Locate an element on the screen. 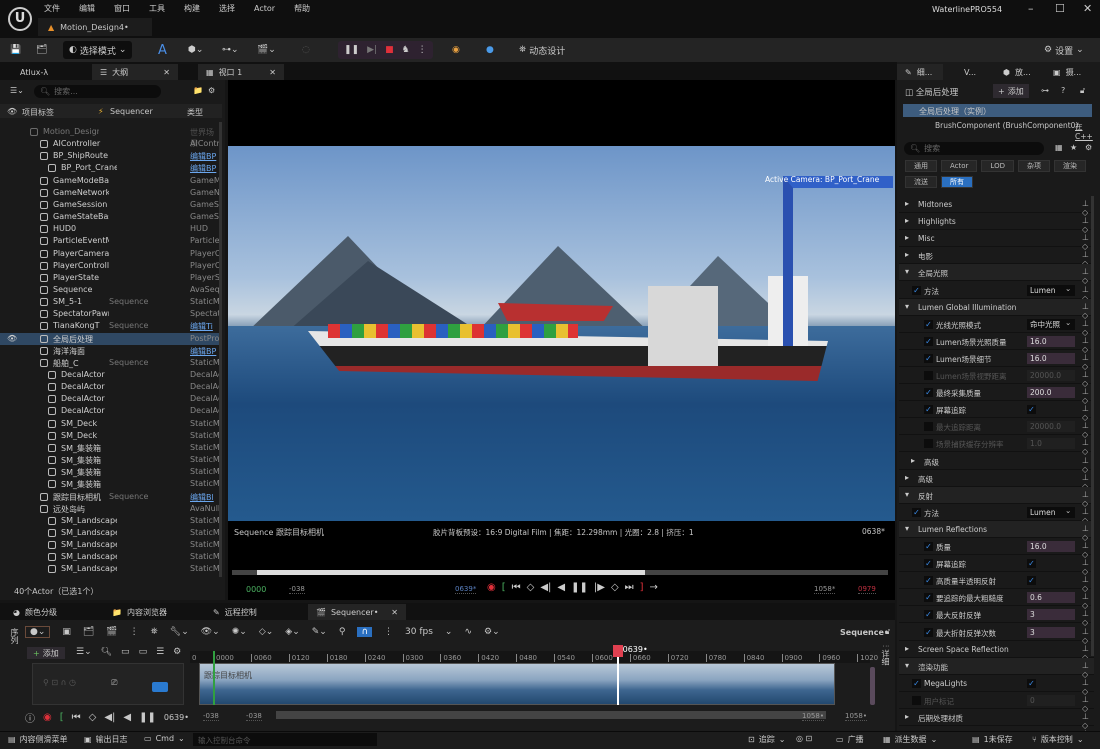 The image size is (1100, 749). document-tab: ▲ Motion_Design4• is located at coordinates (95, 27).